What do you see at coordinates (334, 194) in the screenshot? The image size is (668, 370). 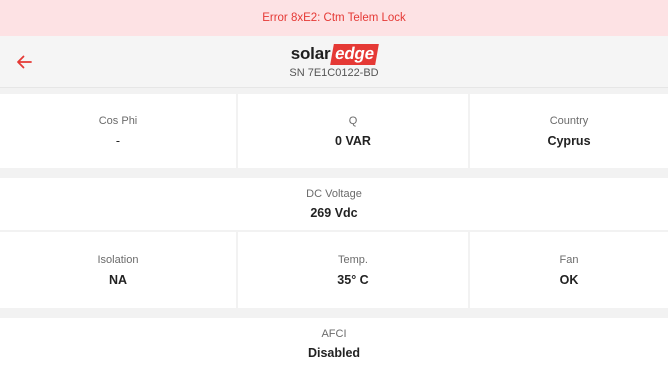 I see `dc-voltage-label: DC Voltage` at bounding box center [334, 194].